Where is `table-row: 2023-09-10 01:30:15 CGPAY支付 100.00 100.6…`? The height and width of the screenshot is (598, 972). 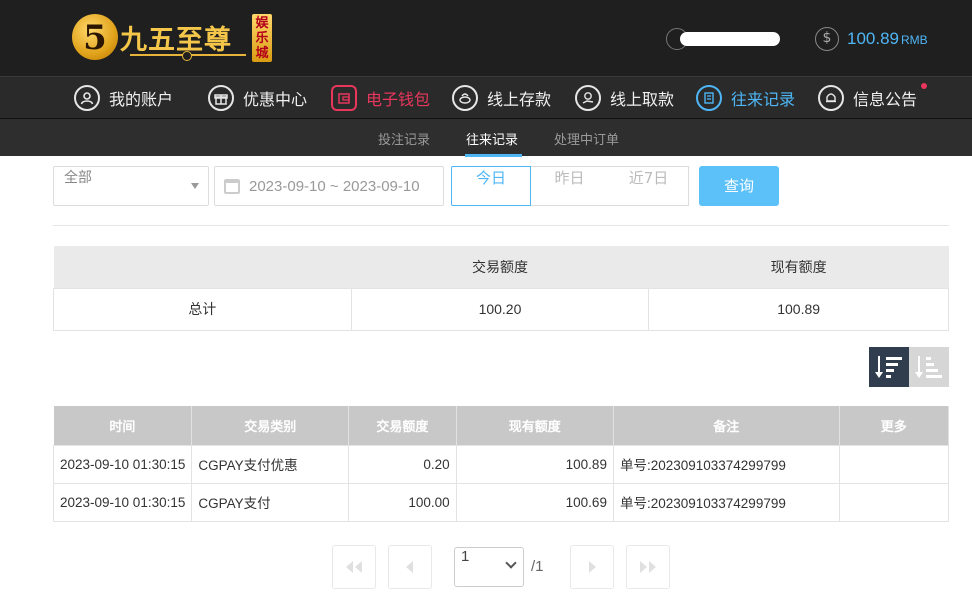 table-row: 2023-09-10 01:30:15 CGPAY支付 100.00 100.6… is located at coordinates (501, 502).